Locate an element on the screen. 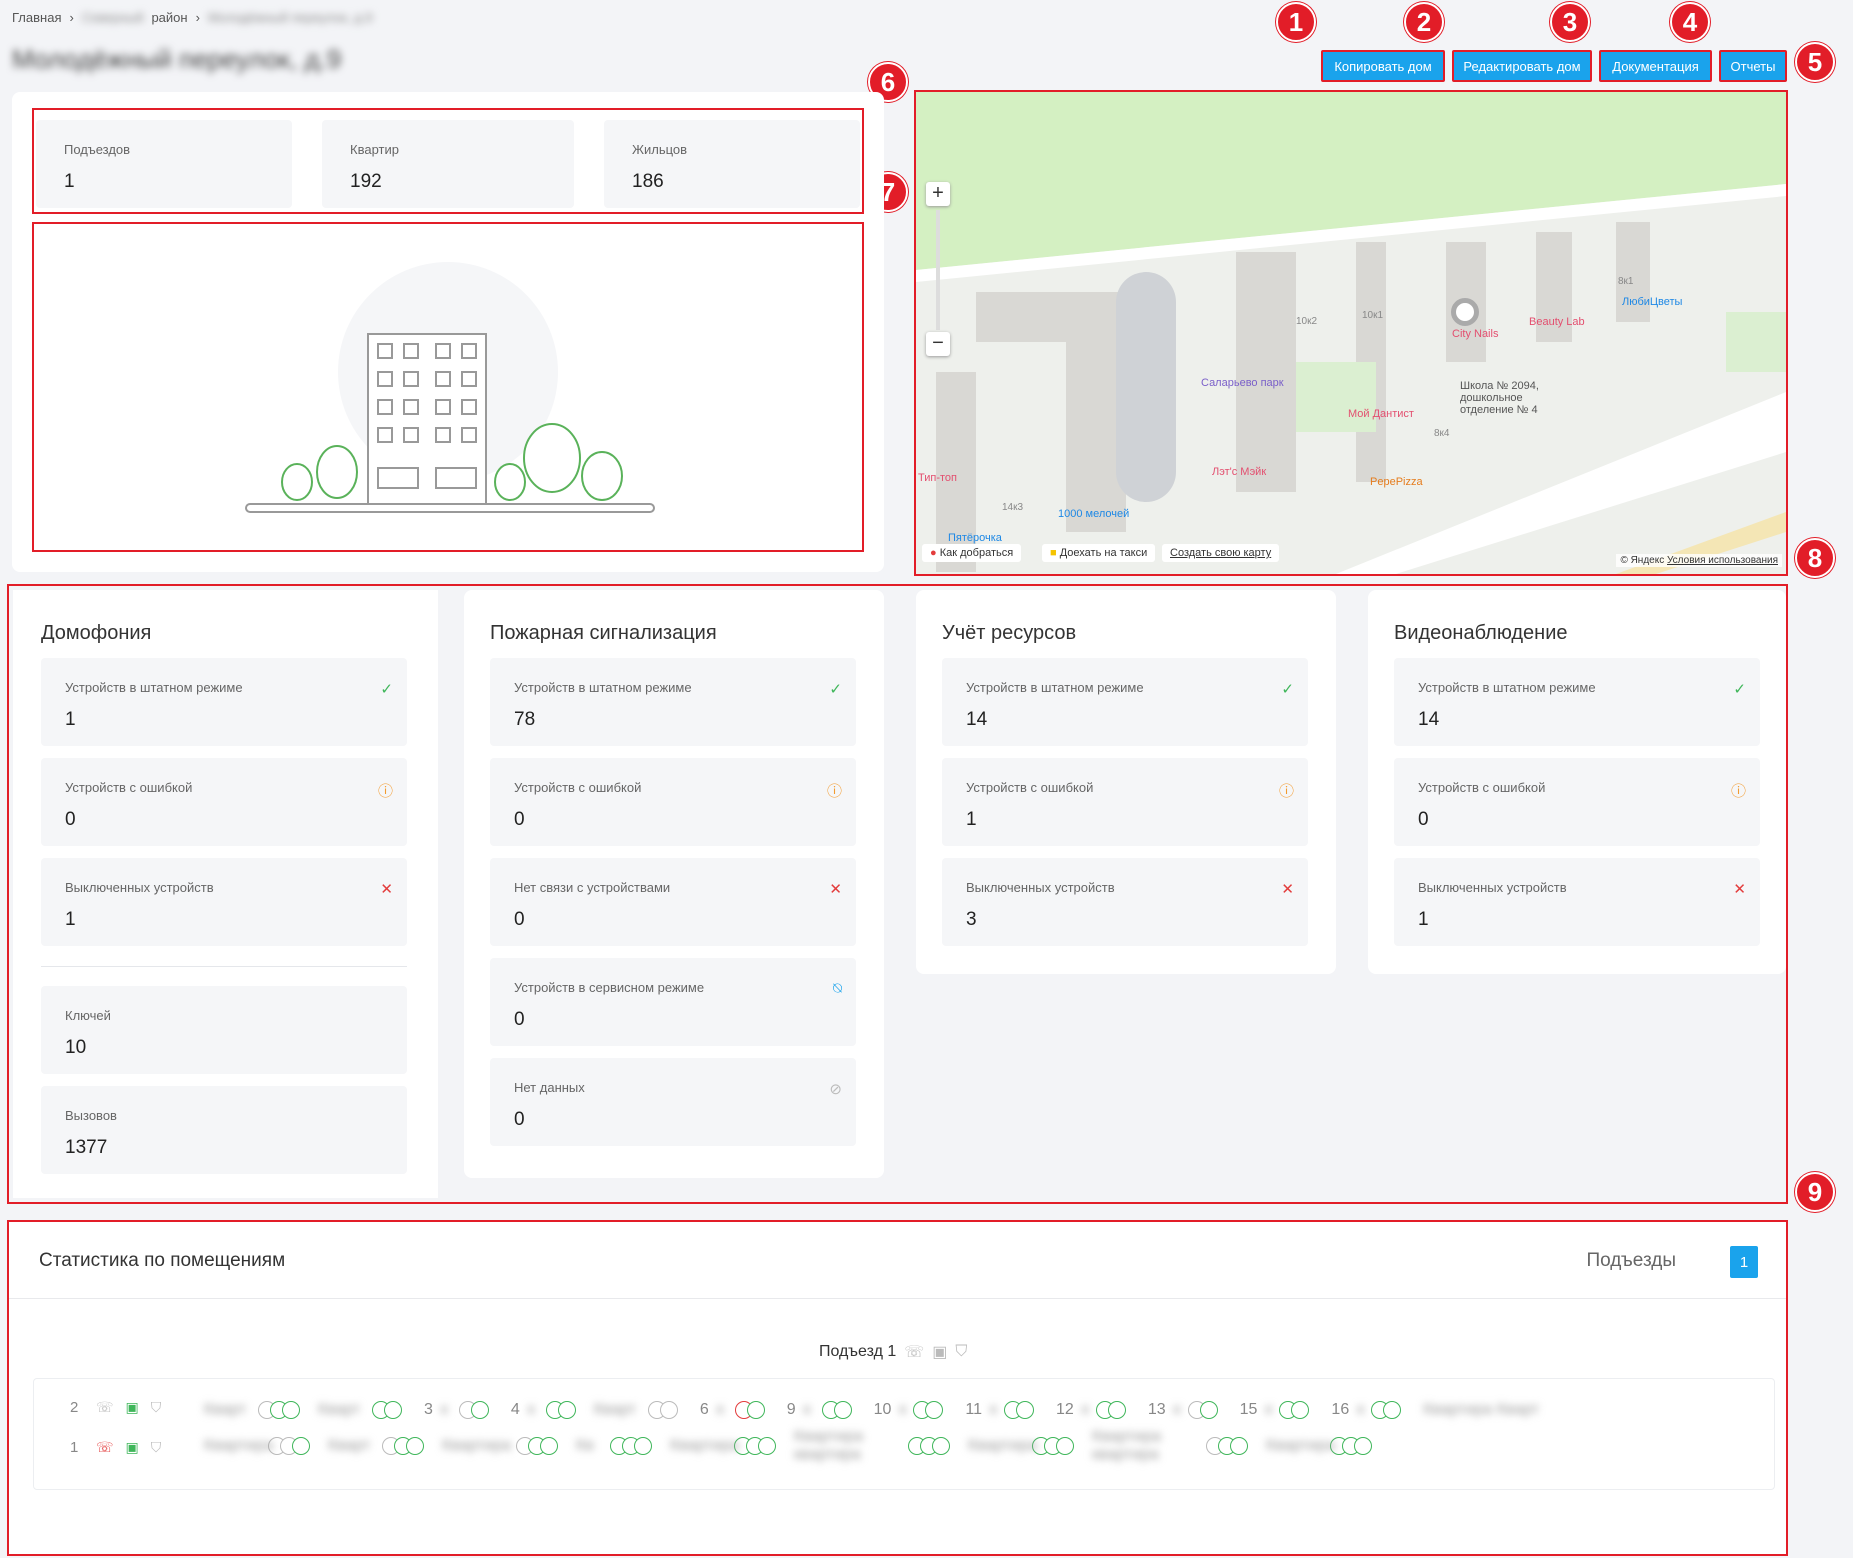  intercom-off-label: Выключенных устройств is located at coordinates (139, 887).